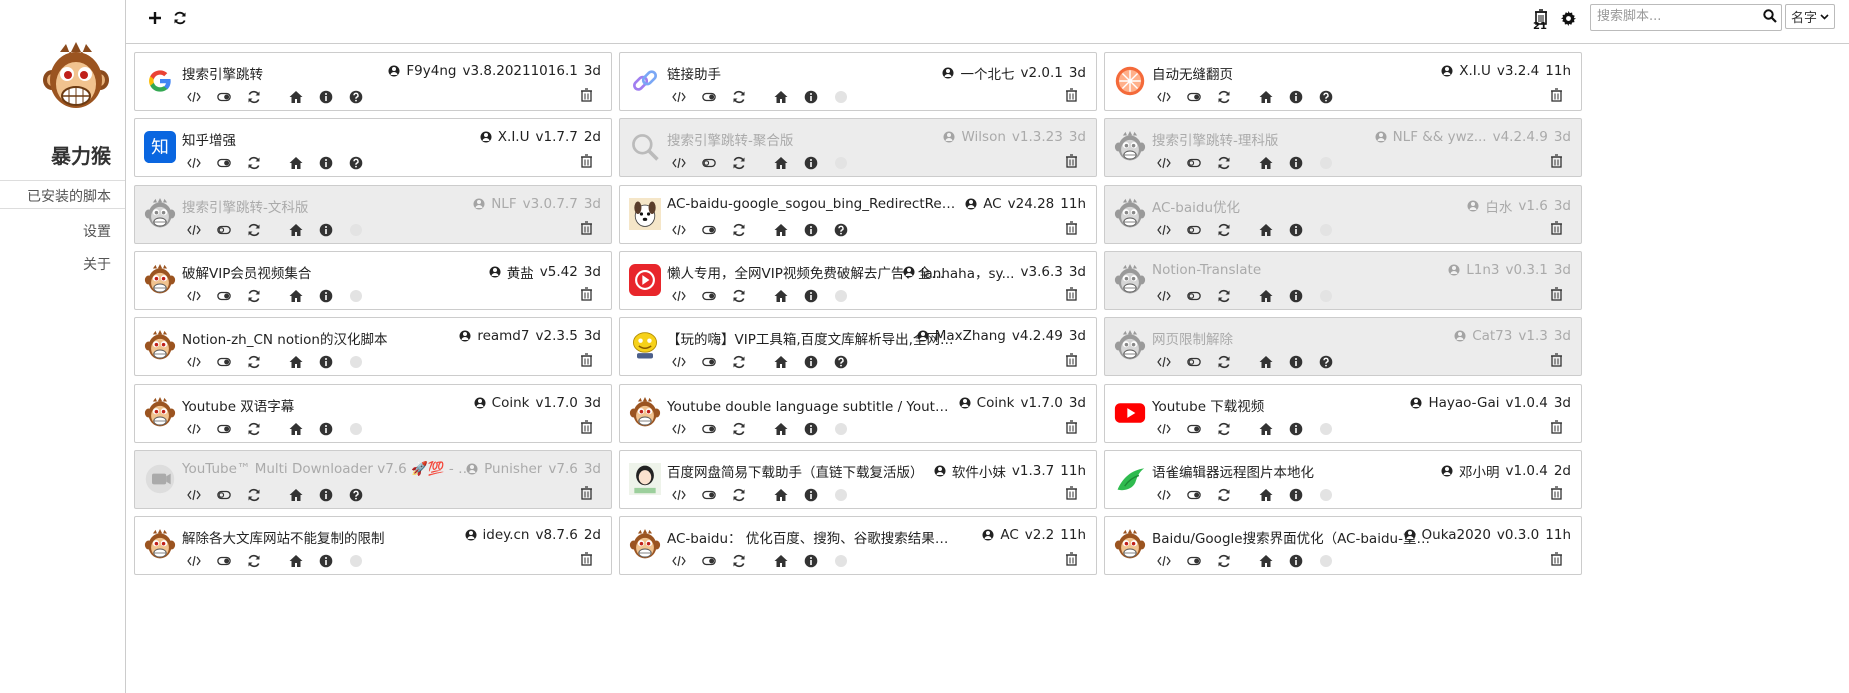 This screenshot has width=1849, height=693. I want to click on script-card: Youtube 双语字幕 Coink v1.7.0 3d, so click(373, 413).